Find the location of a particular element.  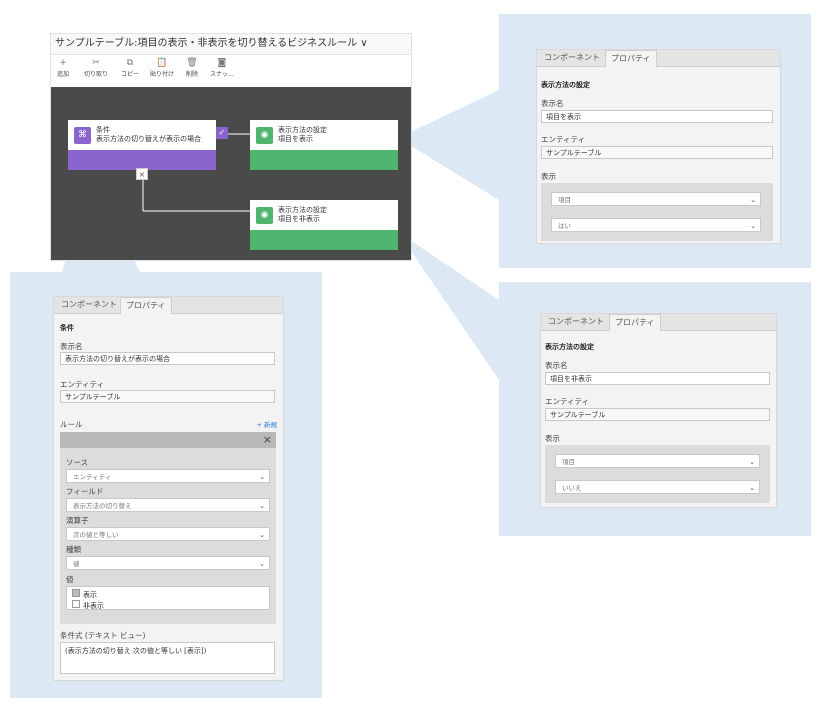

expression-textview: (表示方法の切り替え 次の値と等しい [表示]) is located at coordinates (167, 658).